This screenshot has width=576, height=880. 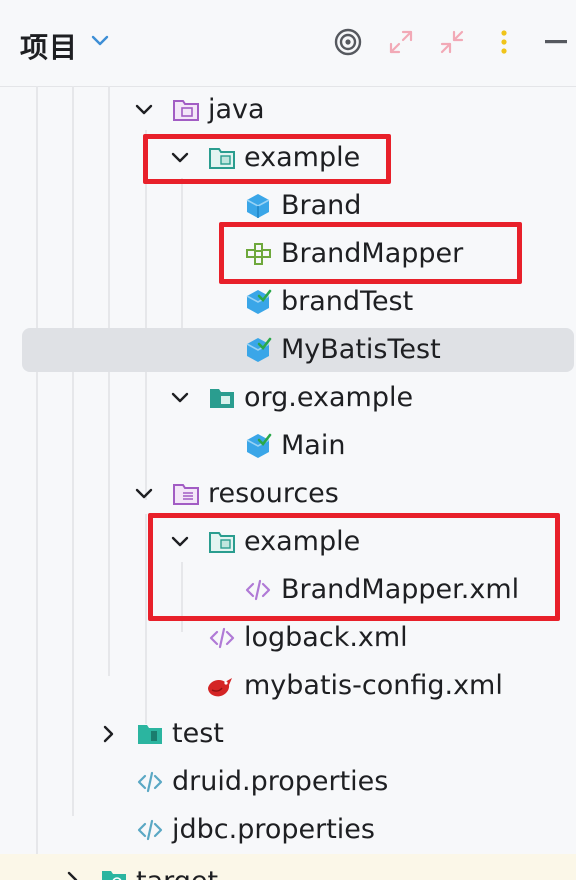 I want to click on test-folder-icon, so click(x=150, y=734).